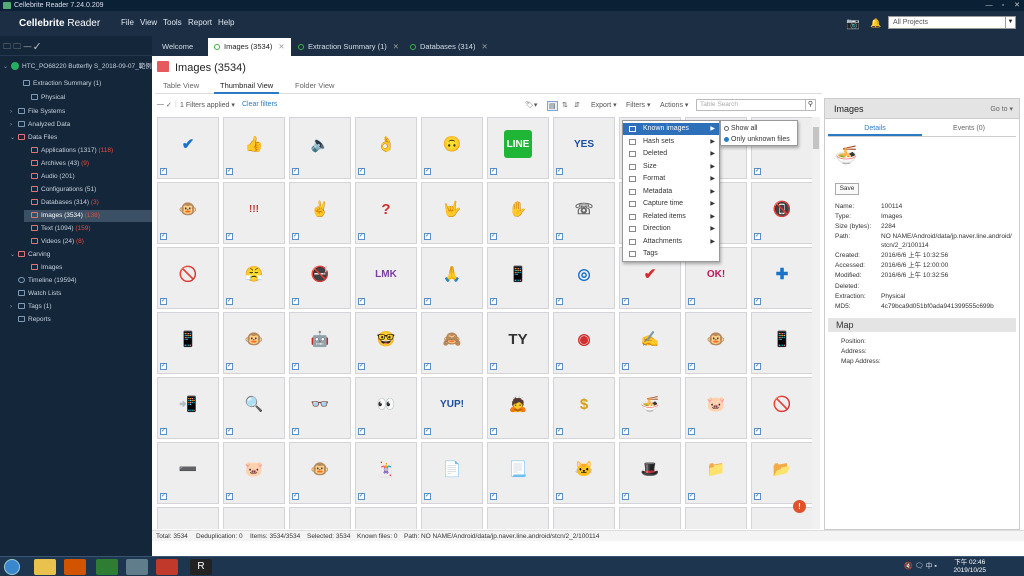 Image resolution: width=1024 pixels, height=576 pixels. Describe the element at coordinates (30, 307) in the screenshot. I see `tree-item: › Tags (1)` at that location.